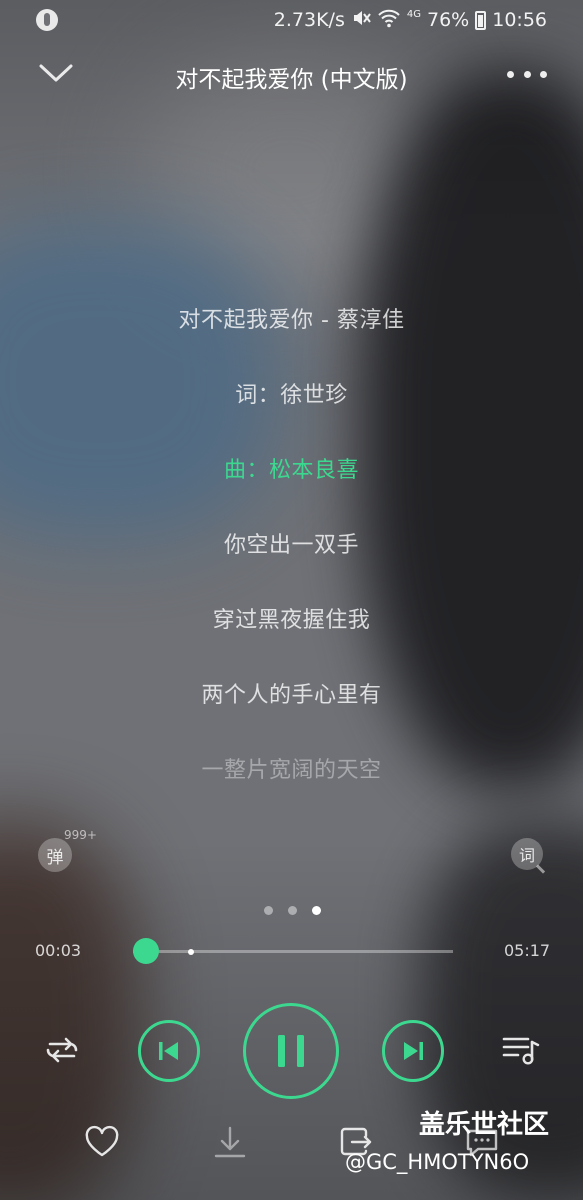  Describe the element at coordinates (190, 951) in the screenshot. I see `buffer-marker` at that location.